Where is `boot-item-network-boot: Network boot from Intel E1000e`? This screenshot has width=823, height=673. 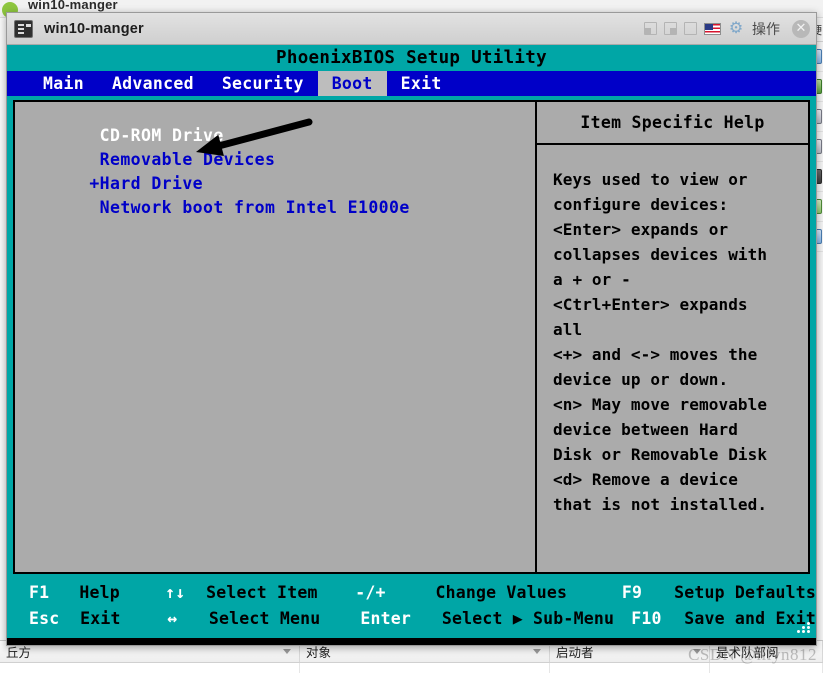 boot-item-network-boot: Network boot from Intel E1000e is located at coordinates (307, 208).